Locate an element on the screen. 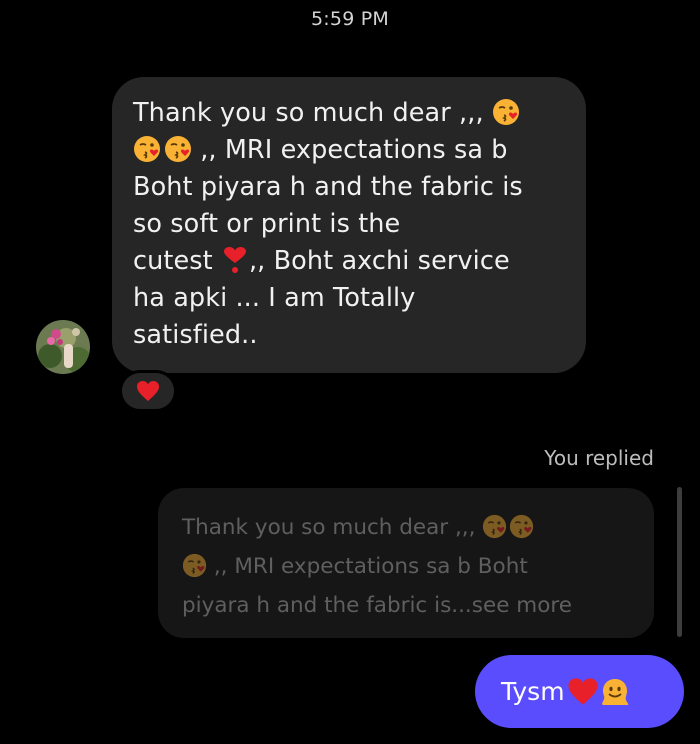 This screenshot has width=700, height=744. you-replied-label: You replied is located at coordinates (599, 458).